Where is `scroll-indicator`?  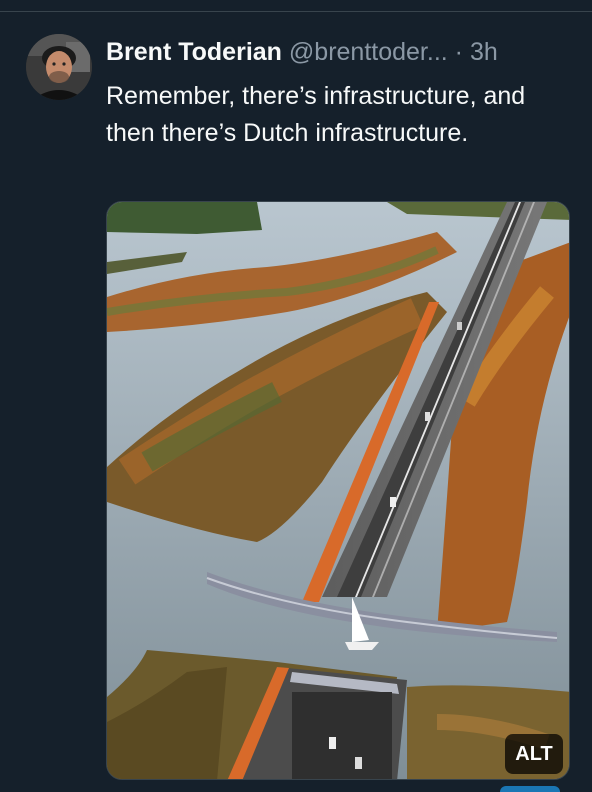 scroll-indicator is located at coordinates (530, 789).